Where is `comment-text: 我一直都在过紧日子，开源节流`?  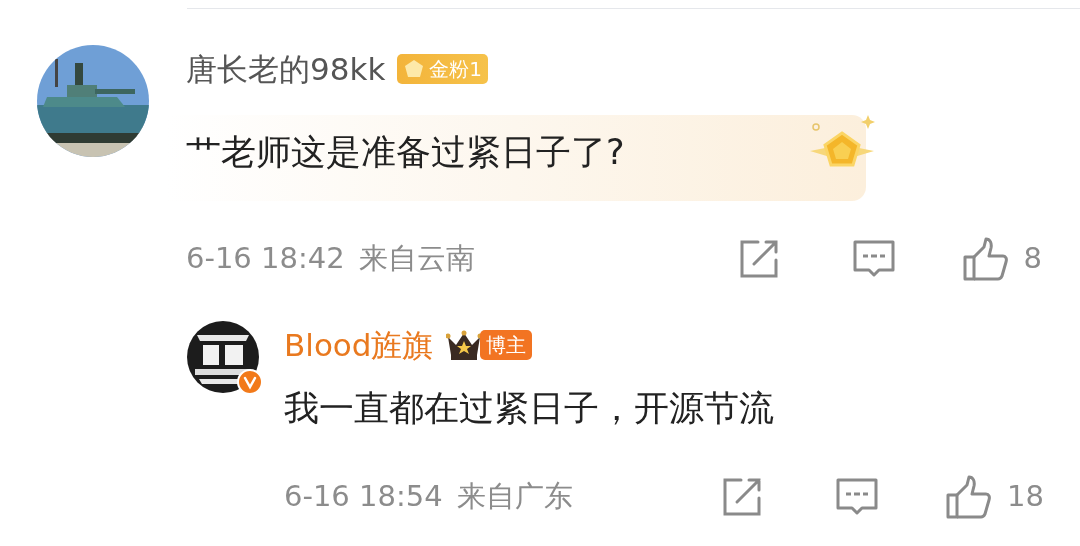
comment-text: 我一直都在过紧日子，开源节流 is located at coordinates (529, 408).